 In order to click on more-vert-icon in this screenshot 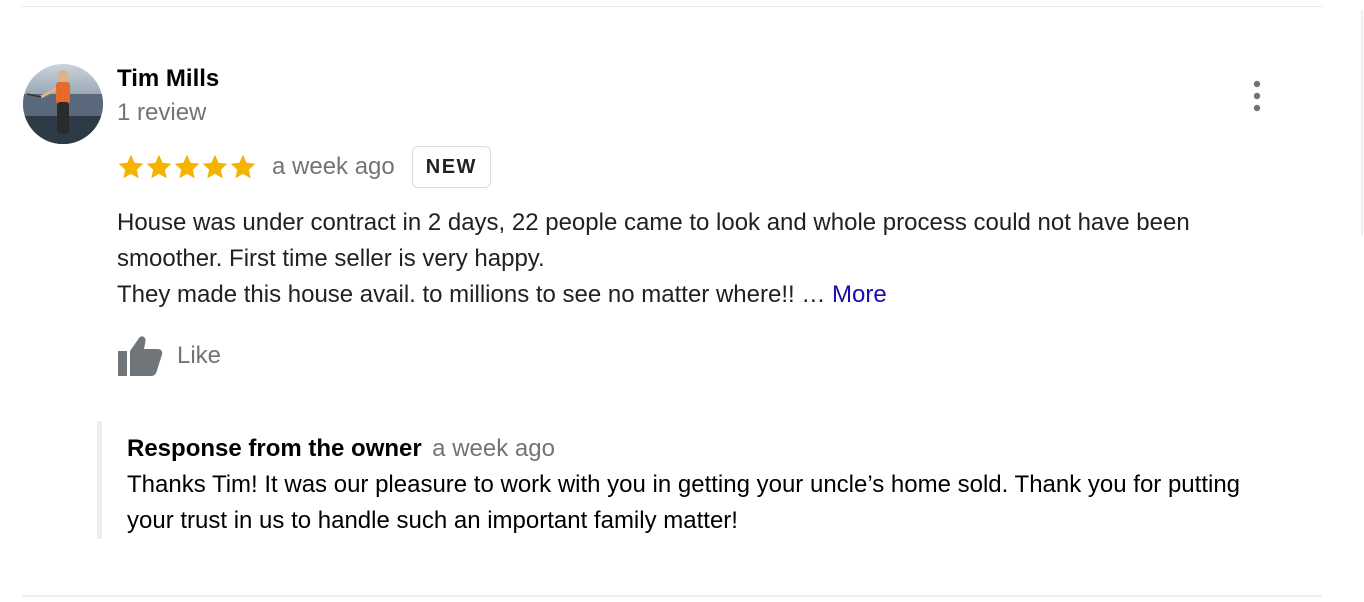, I will do `click(1257, 96)`.